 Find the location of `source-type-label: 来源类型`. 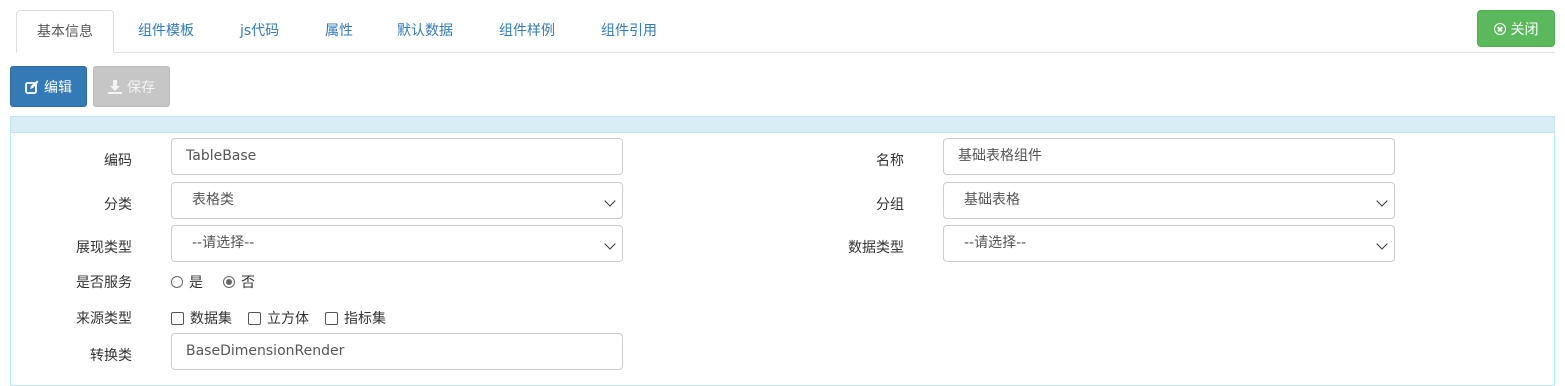

source-type-label: 来源类型 is located at coordinates (104, 319).